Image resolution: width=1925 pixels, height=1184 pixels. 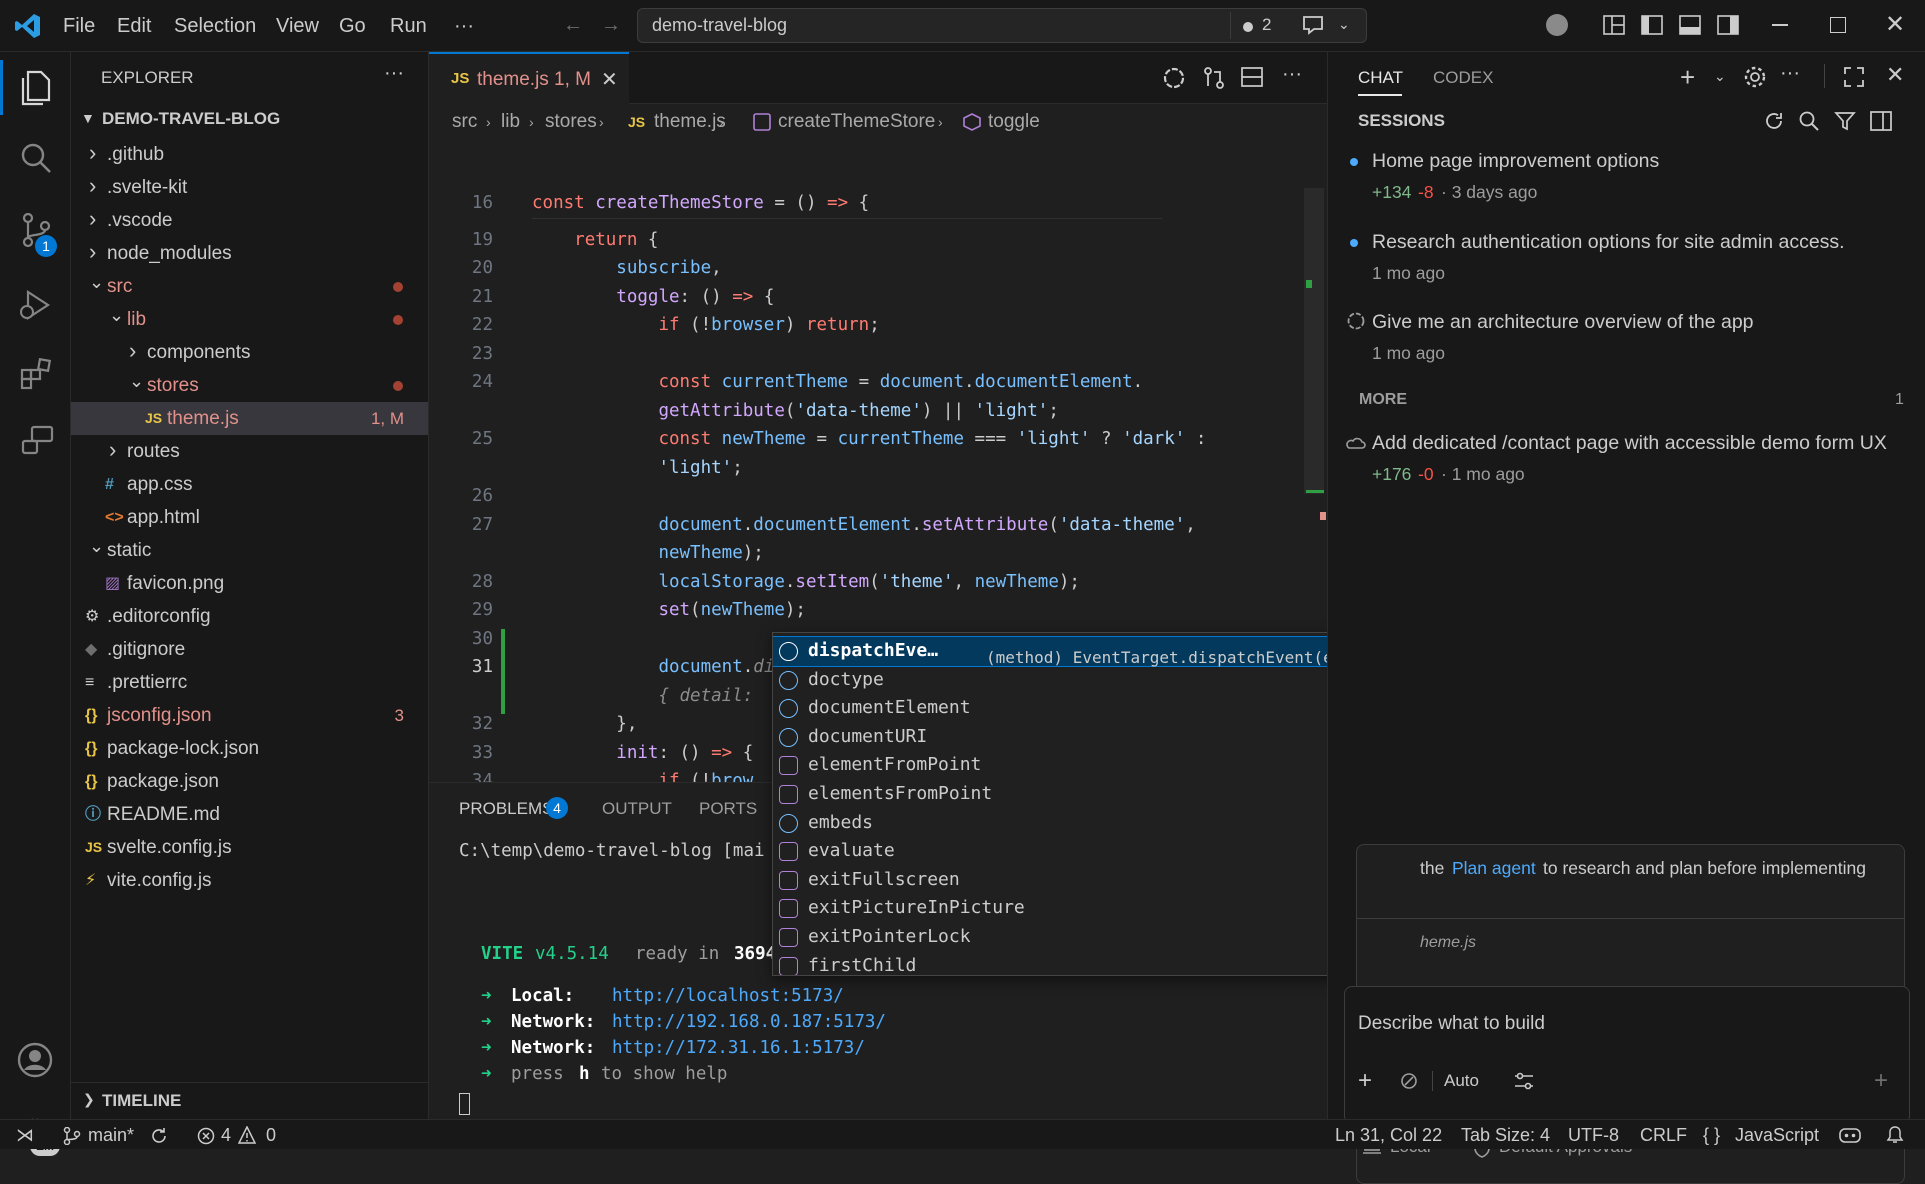 What do you see at coordinates (573, 25) in the screenshot?
I see `back-arrow-icon: ←` at bounding box center [573, 25].